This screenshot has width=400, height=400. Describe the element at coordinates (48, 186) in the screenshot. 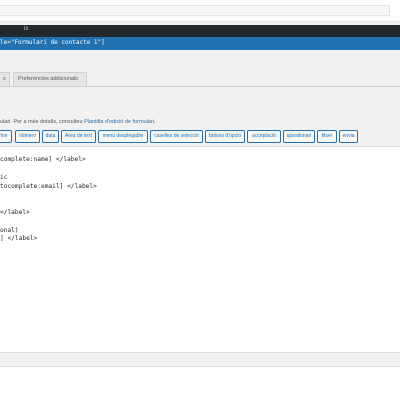

I see `code-line: tocomplete:email] </label>` at that location.